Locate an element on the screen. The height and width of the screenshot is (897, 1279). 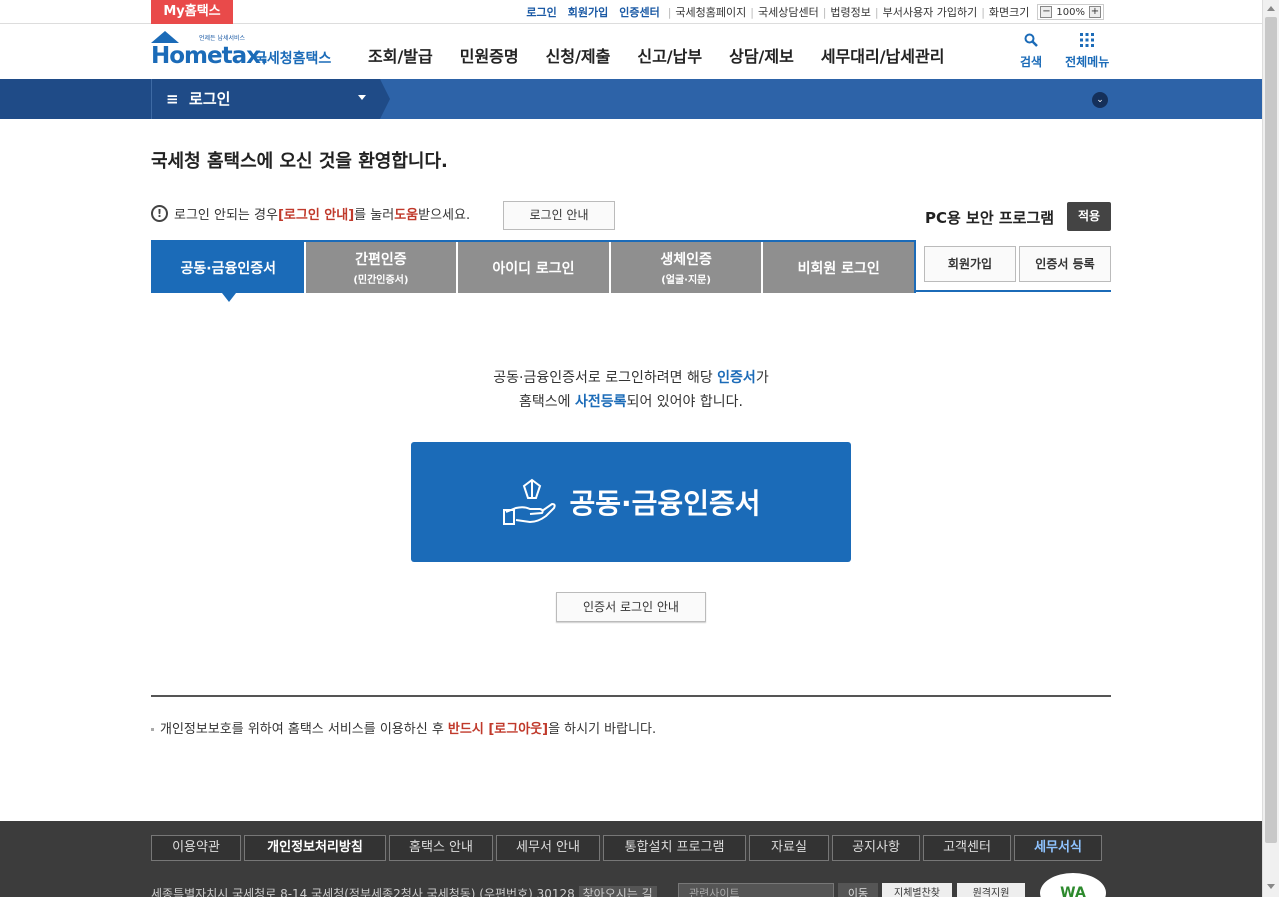
zoom-value: 100% is located at coordinates (1070, 12).